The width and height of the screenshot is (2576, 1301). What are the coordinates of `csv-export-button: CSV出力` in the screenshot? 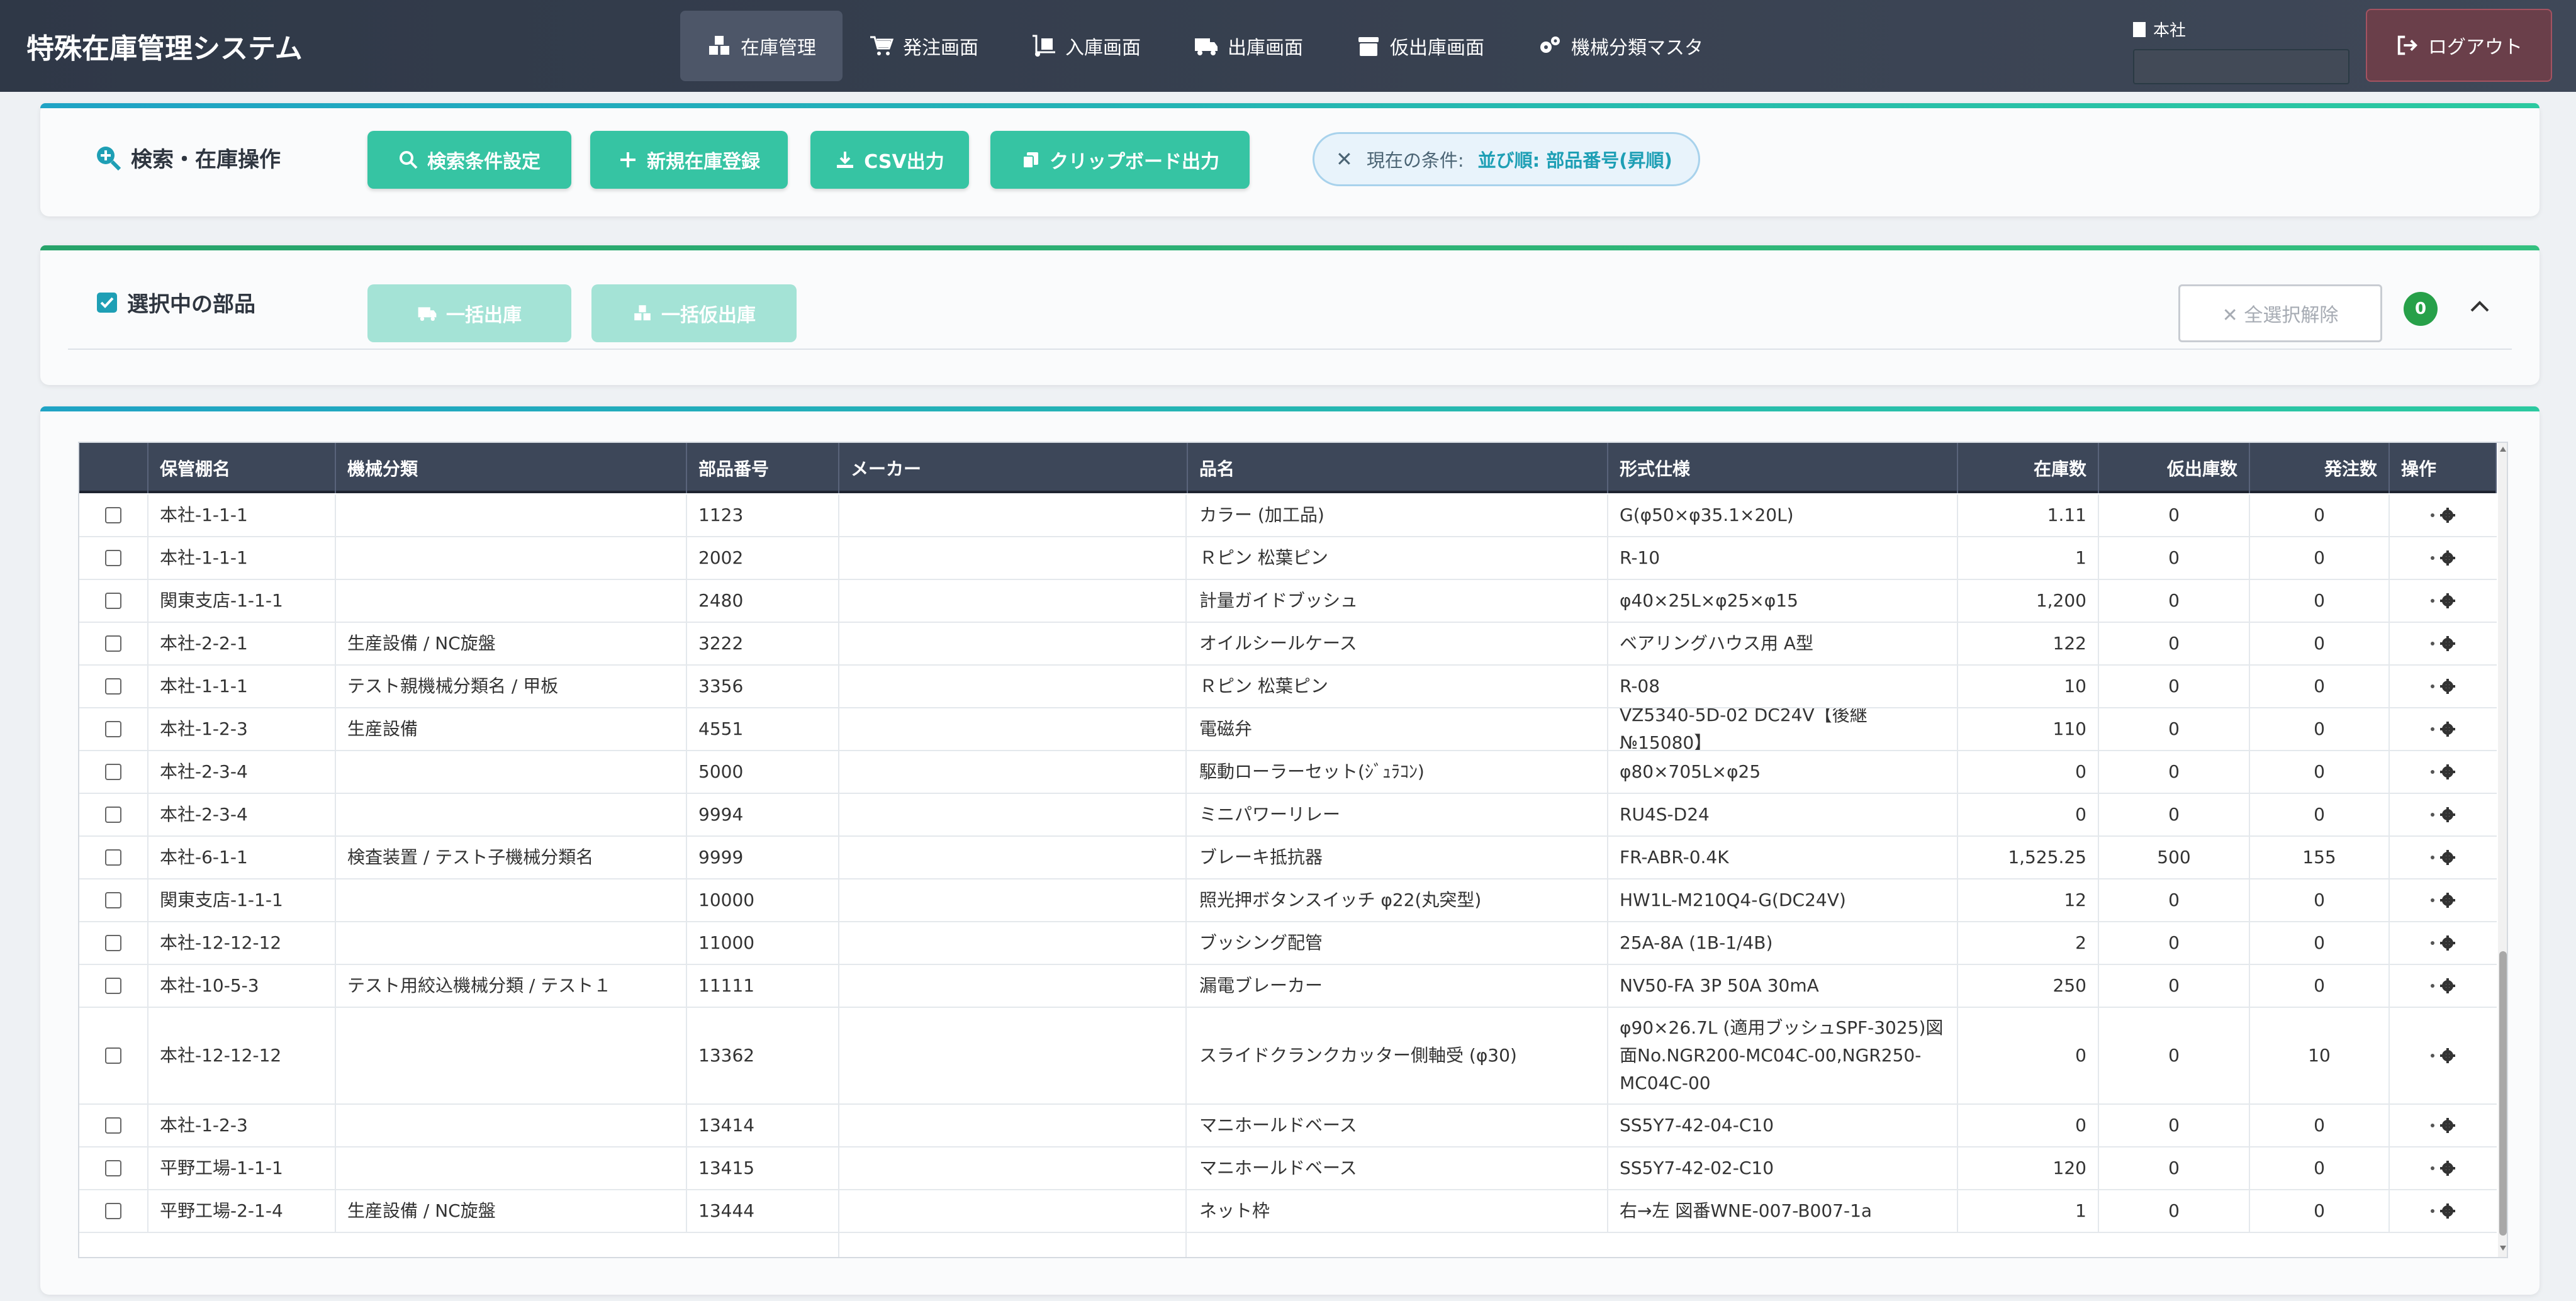 It's located at (889, 160).